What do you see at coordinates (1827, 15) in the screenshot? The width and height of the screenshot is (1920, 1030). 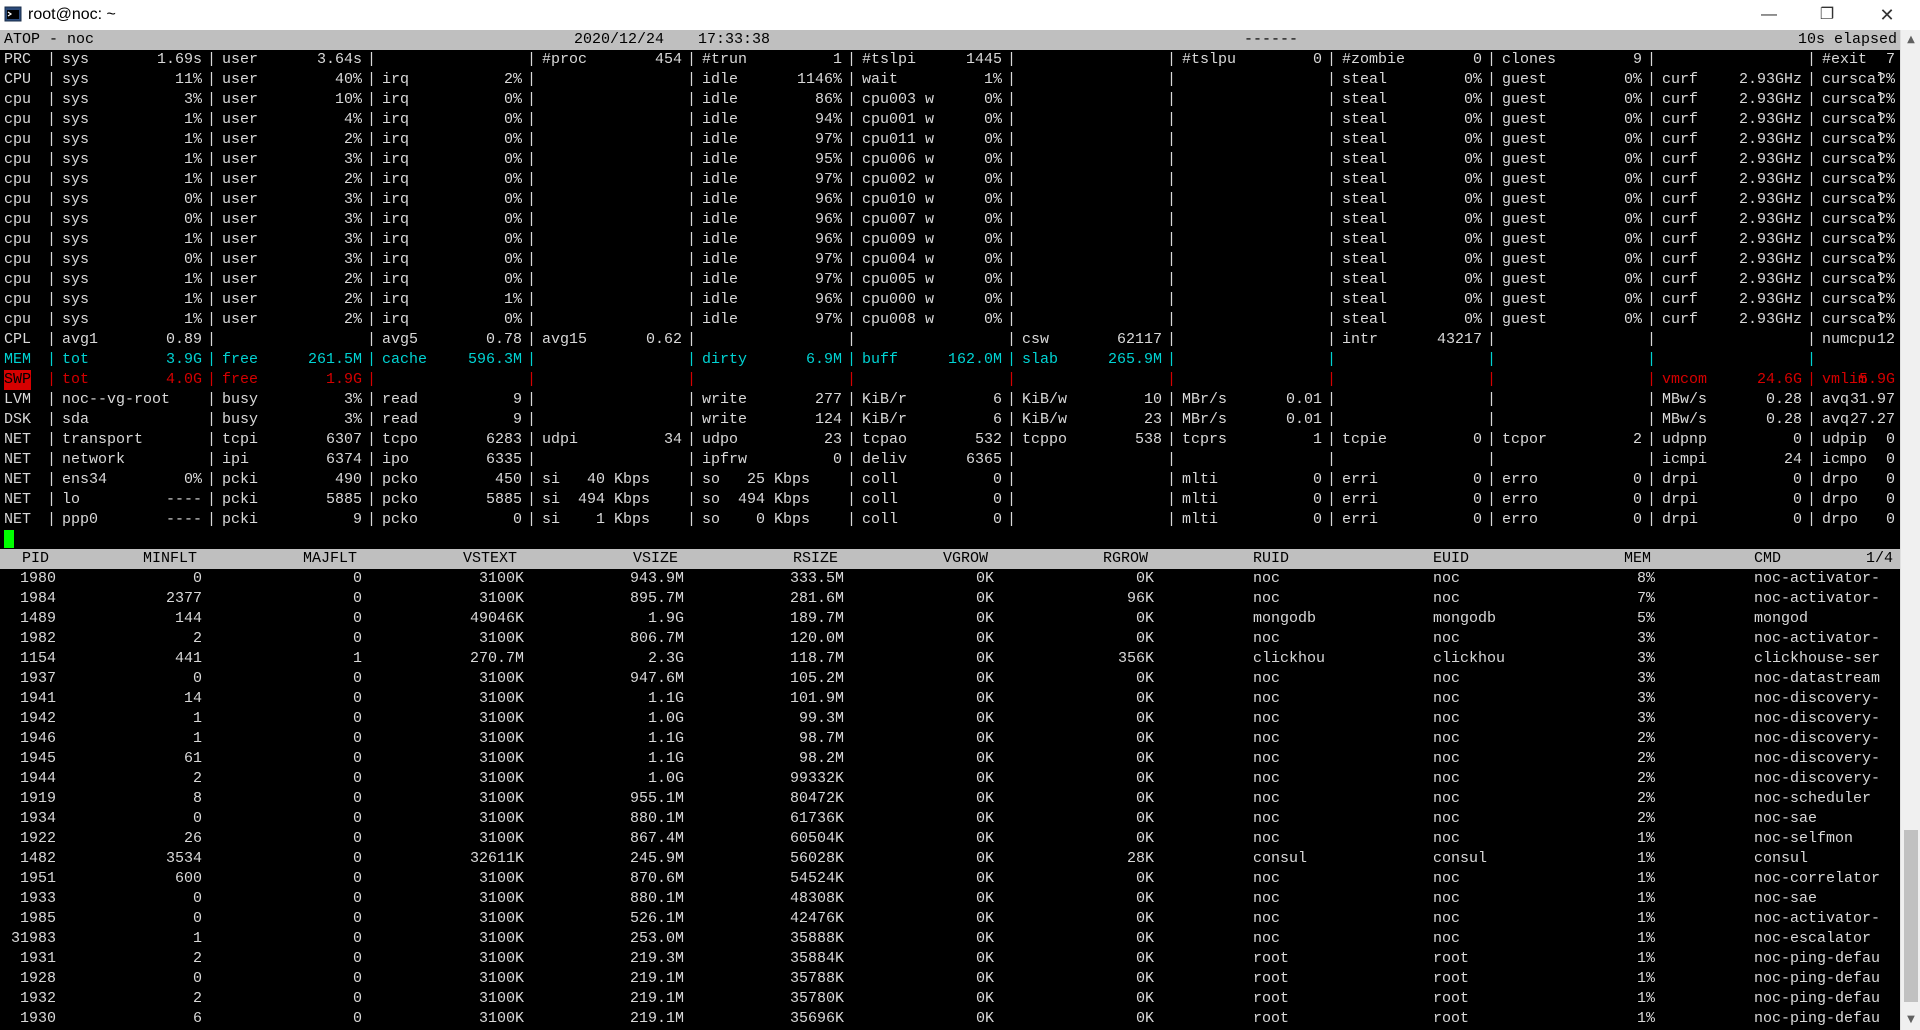 I see `maximize-button: ❐` at bounding box center [1827, 15].